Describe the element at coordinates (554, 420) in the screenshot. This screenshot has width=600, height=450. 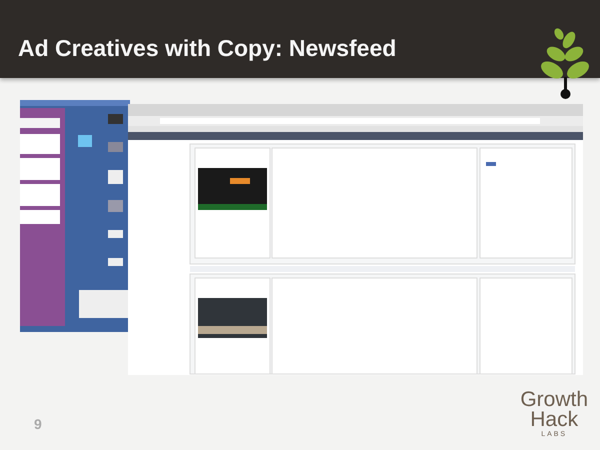
I see `logo-word: Hack` at that location.